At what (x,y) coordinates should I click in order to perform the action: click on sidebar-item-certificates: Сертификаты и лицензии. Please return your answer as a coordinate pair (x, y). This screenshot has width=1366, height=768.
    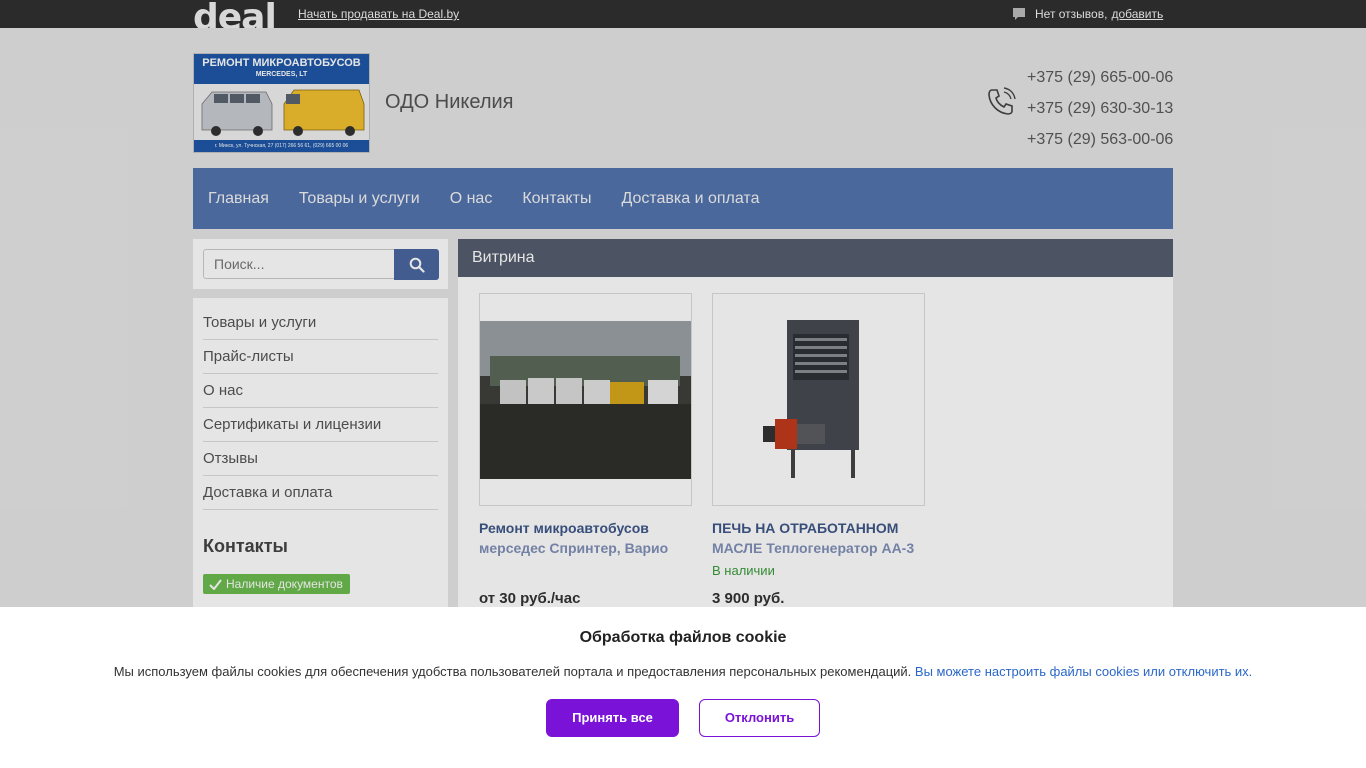
    Looking at the image, I should click on (320, 425).